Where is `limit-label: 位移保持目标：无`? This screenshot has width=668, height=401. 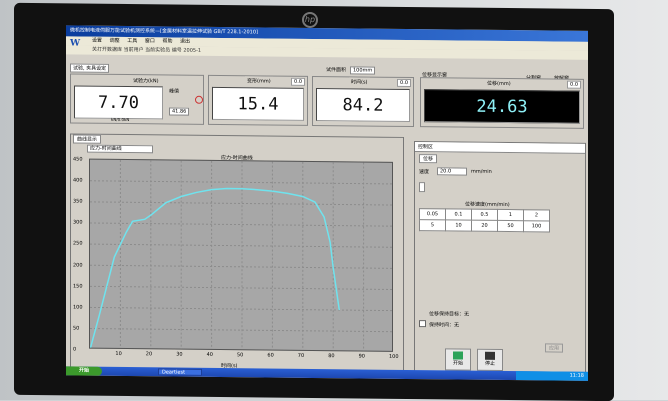
limit-label: 位移保持目标：无 is located at coordinates (449, 314).